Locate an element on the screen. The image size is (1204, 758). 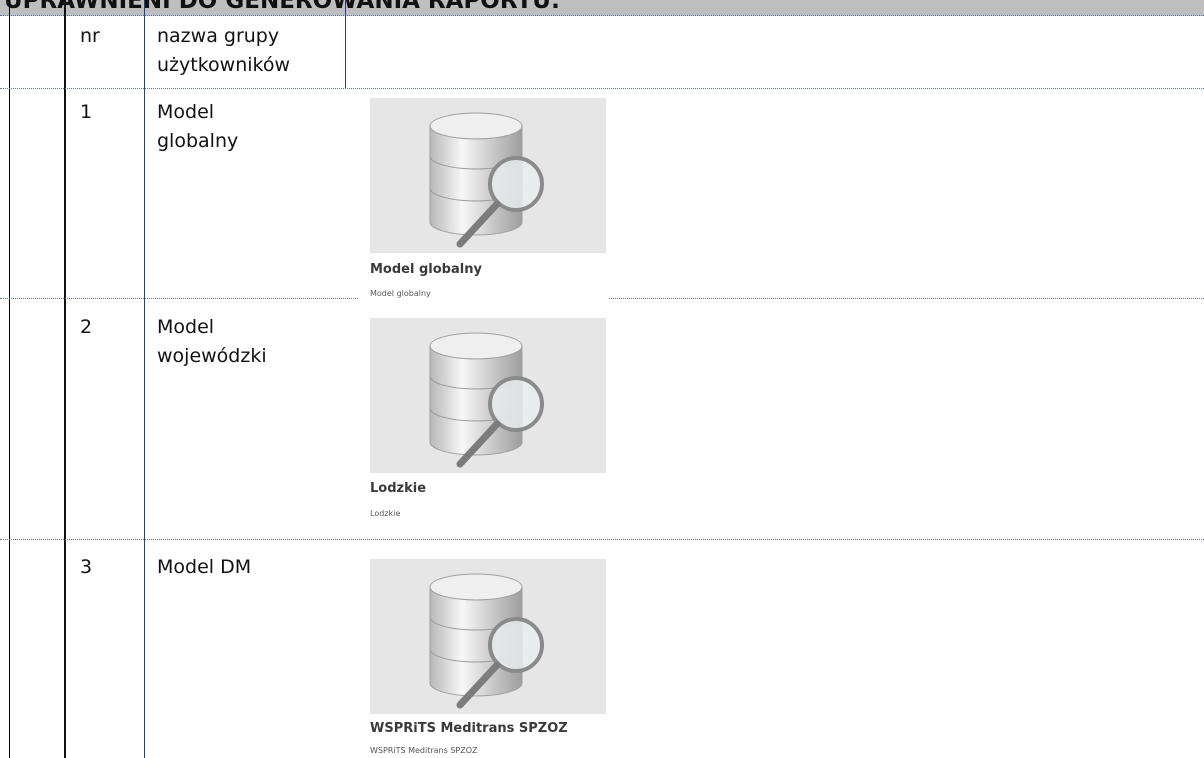
column-divider-image is located at coordinates (345, 44).